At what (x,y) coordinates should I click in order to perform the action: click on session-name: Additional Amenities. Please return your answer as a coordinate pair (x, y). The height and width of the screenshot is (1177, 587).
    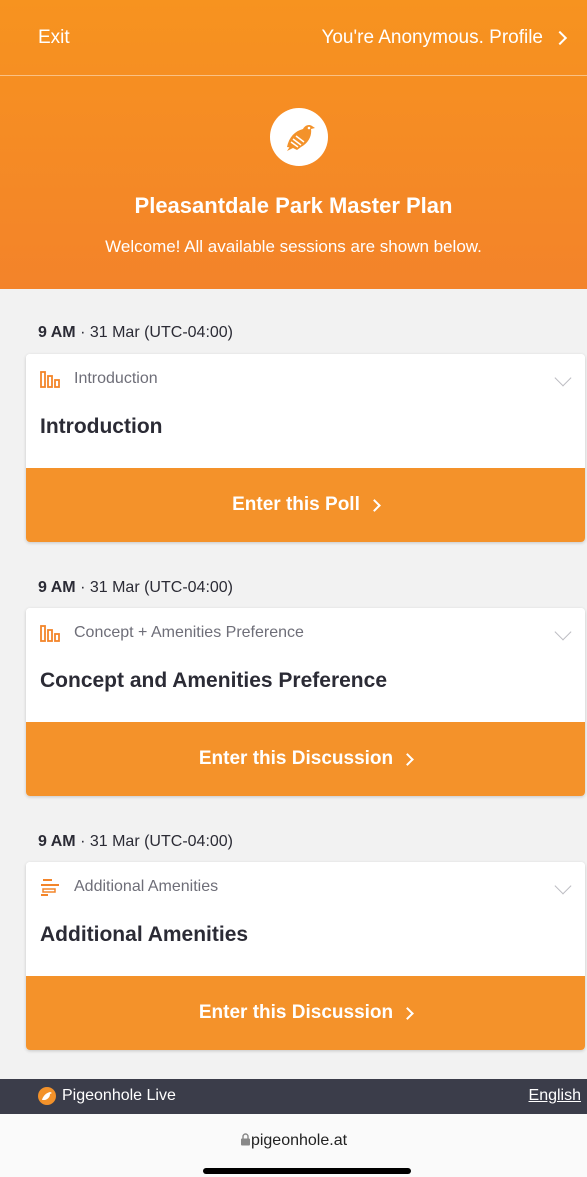
    Looking at the image, I should click on (144, 934).